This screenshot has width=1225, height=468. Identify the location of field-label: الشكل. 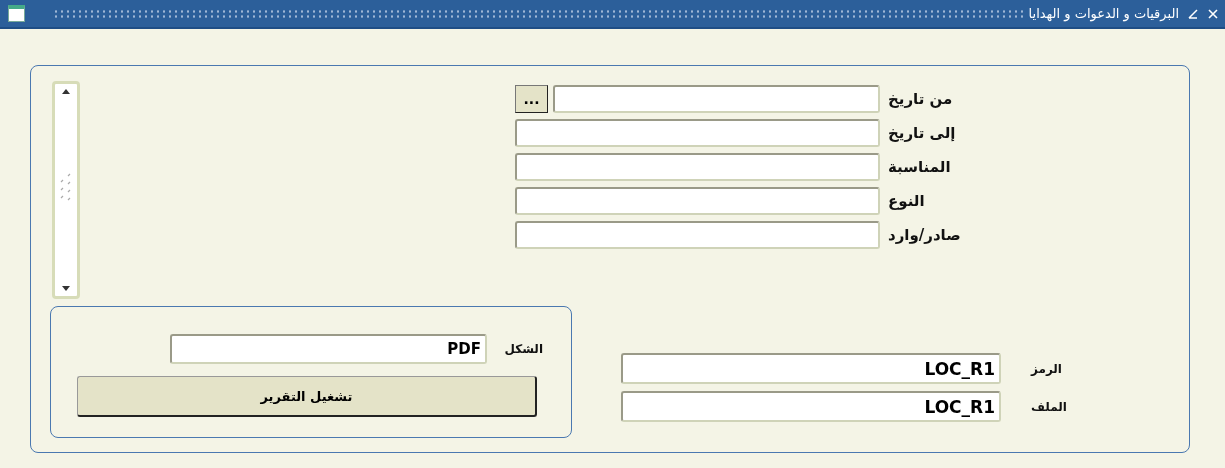
(523, 349).